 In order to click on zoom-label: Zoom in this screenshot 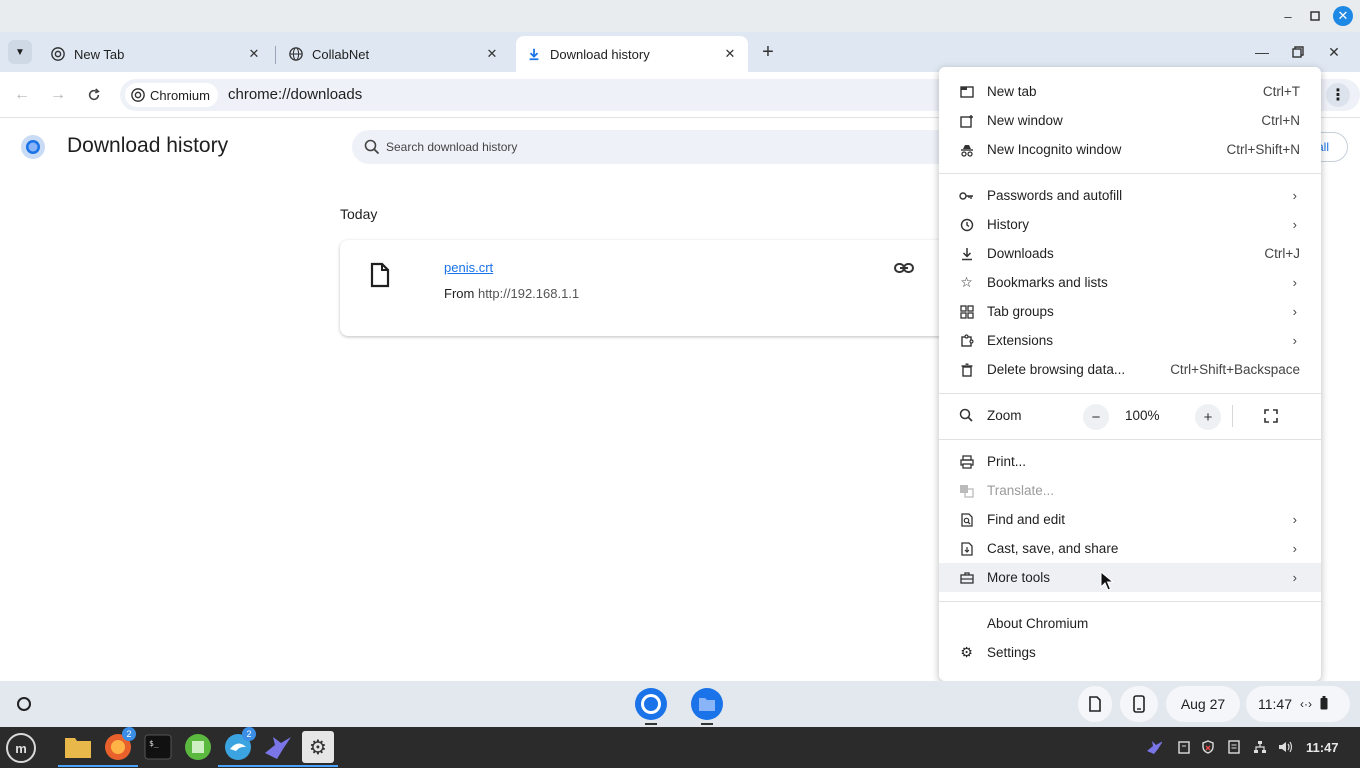, I will do `click(1004, 415)`.